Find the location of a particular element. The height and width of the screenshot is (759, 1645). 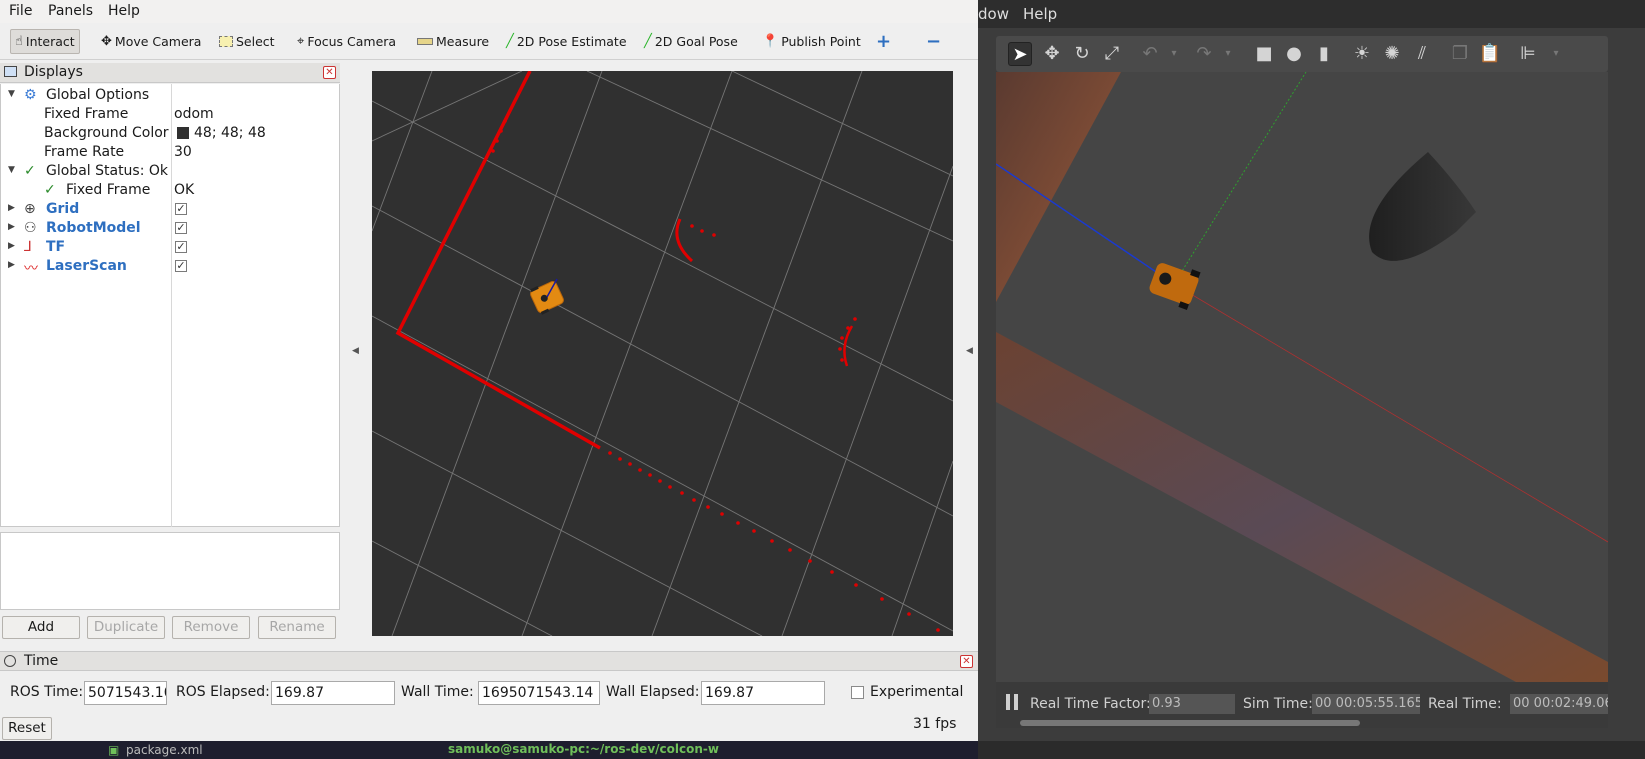

align-dropdown-icon: ▾ is located at coordinates (1556, 54).